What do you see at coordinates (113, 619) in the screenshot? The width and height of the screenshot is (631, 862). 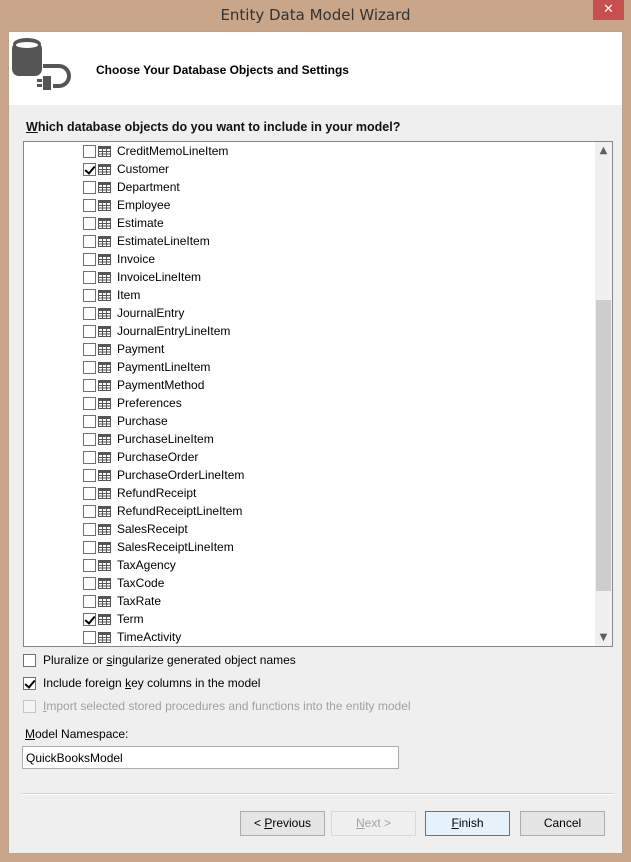 I see `list-item: Term` at bounding box center [113, 619].